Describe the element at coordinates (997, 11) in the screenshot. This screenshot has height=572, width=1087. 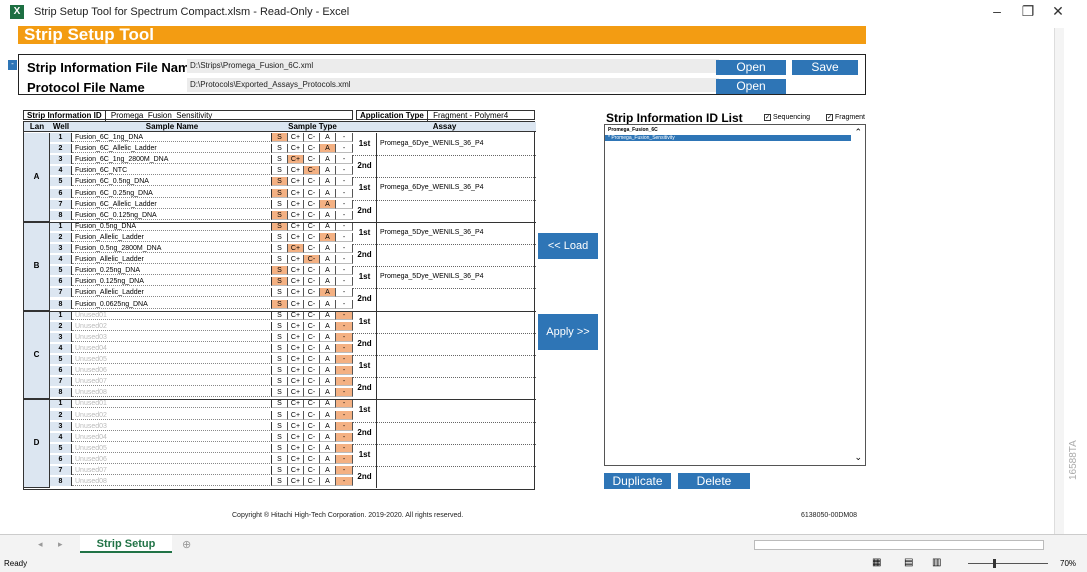
I see `minimize-icon: –` at that location.